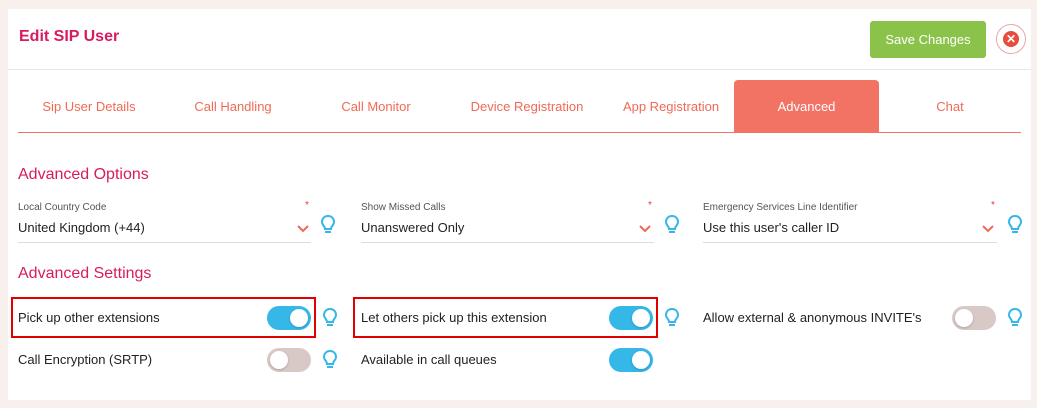 Image resolution: width=1037 pixels, height=408 pixels. I want to click on let-others-pick-up-label: Let others pick up this extension, so click(454, 317).